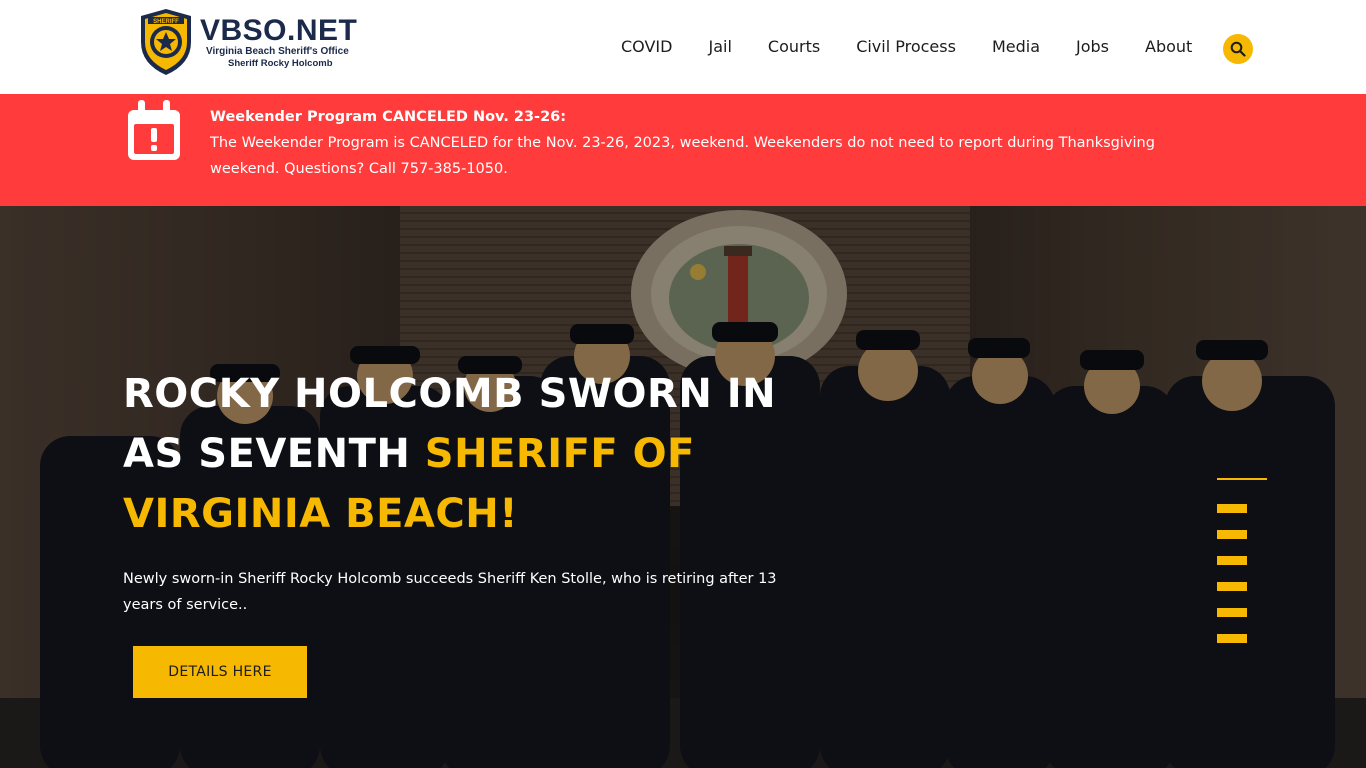 The width and height of the screenshot is (1366, 768). I want to click on logo-title: VBSO.NET, so click(279, 30).